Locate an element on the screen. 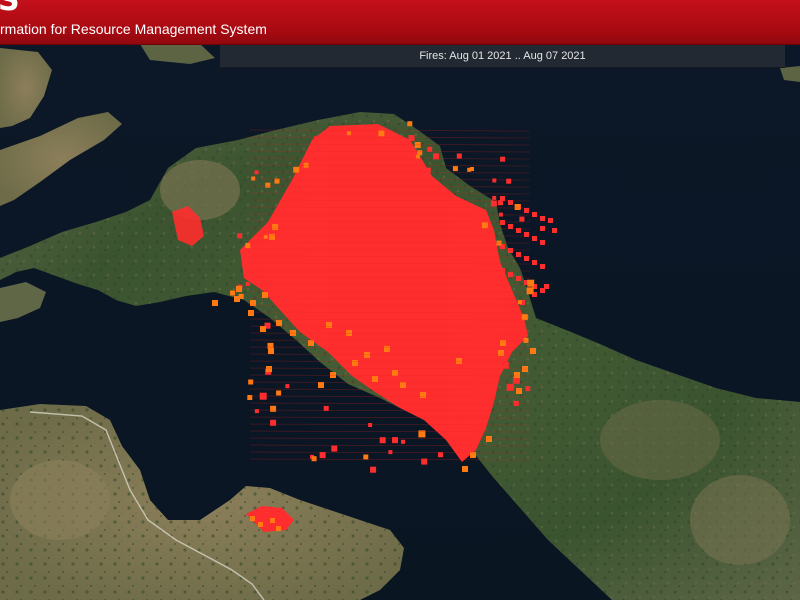 This screenshot has width=800, height=600. app-header: S rmation for Resource Management System is located at coordinates (400, 22).